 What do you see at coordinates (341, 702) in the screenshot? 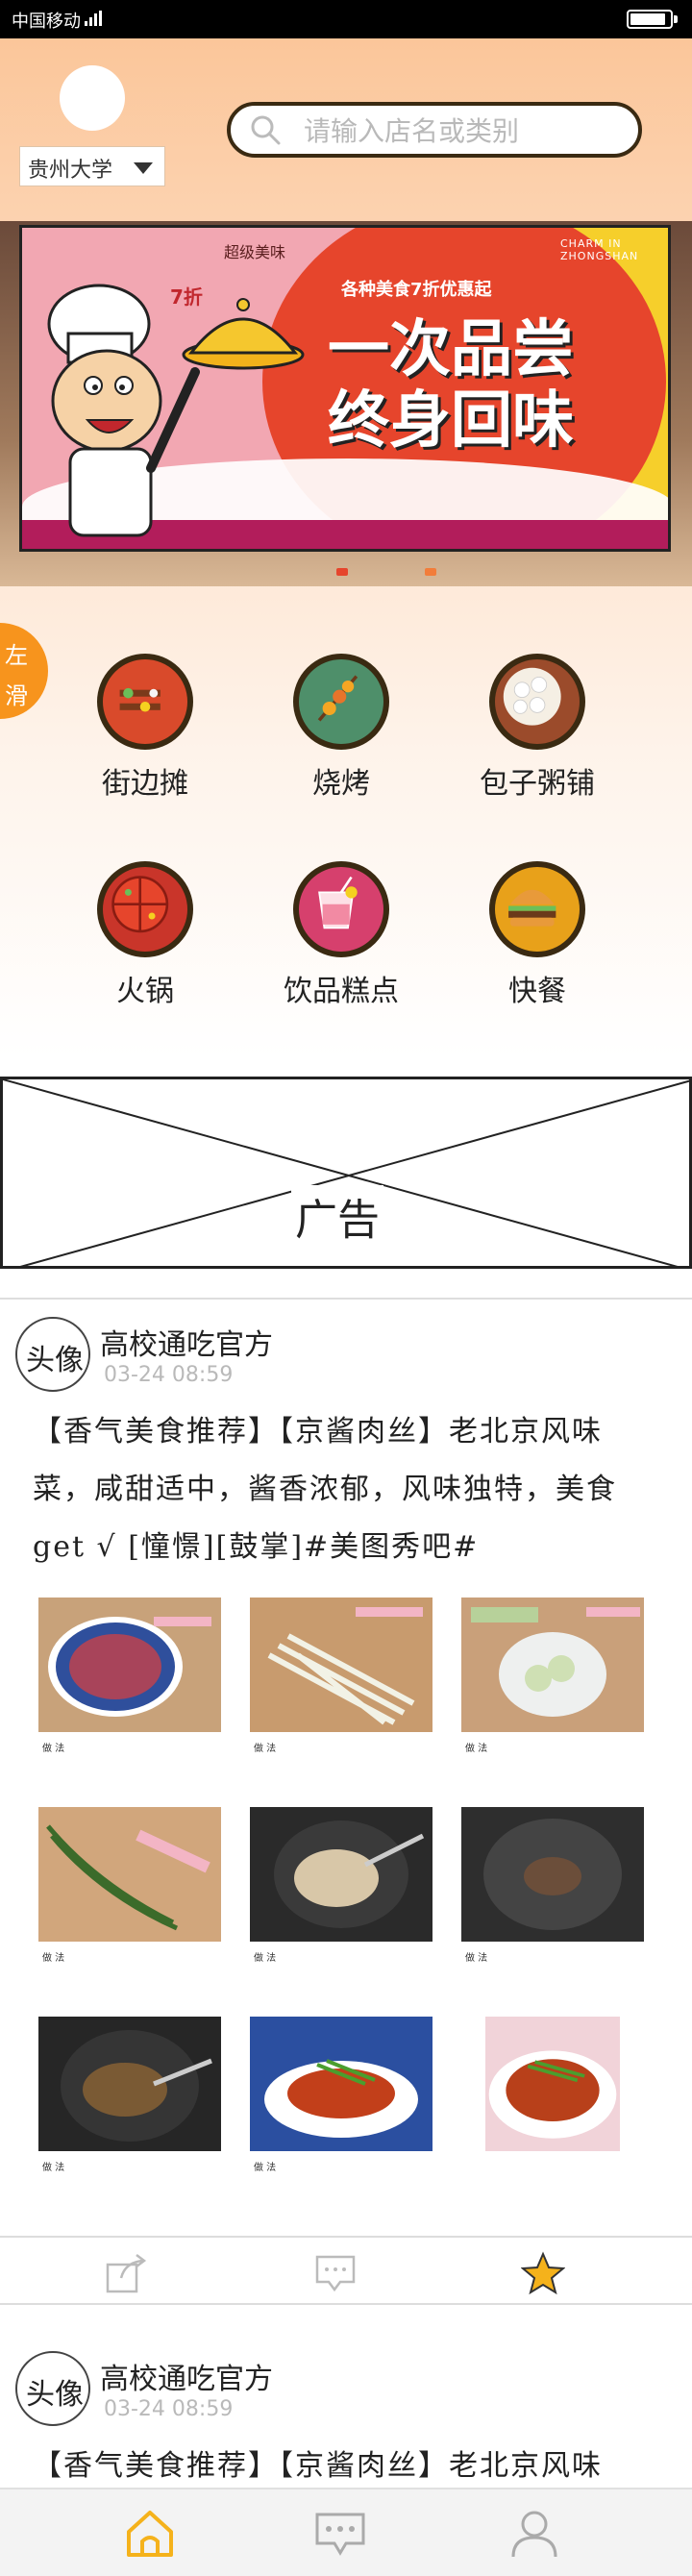
I see `bbq-icon` at bounding box center [341, 702].